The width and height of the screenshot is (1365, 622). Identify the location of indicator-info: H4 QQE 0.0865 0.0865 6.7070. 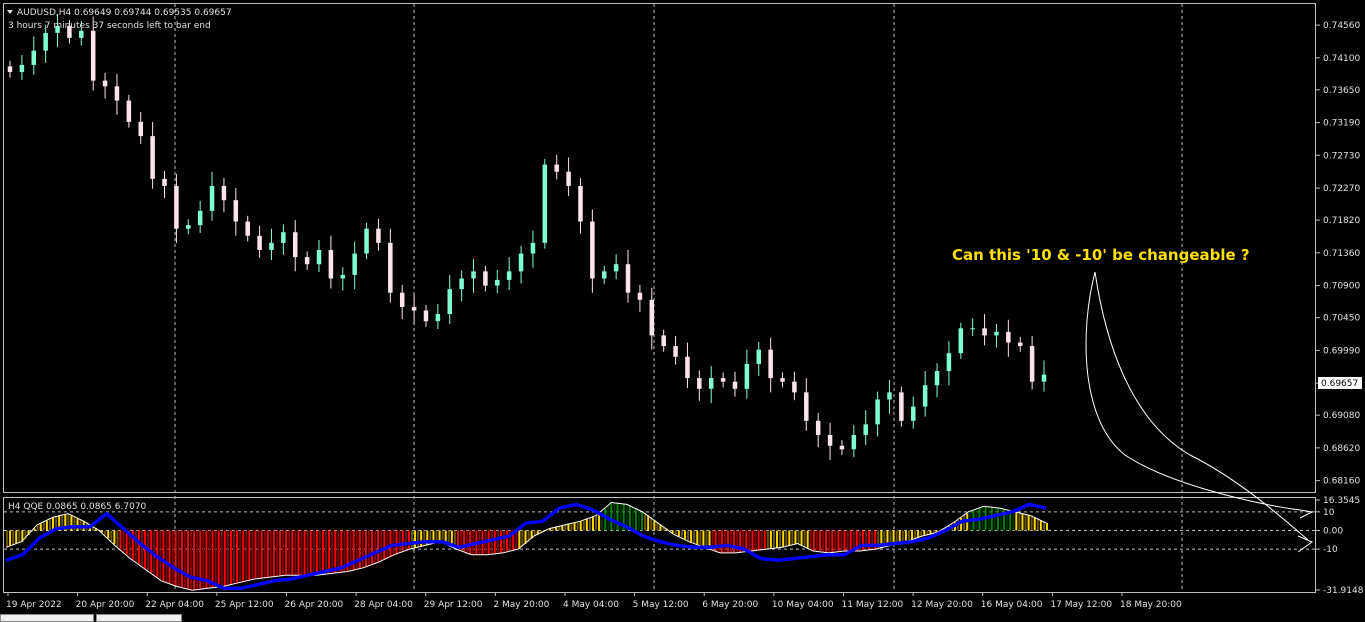
(77, 507).